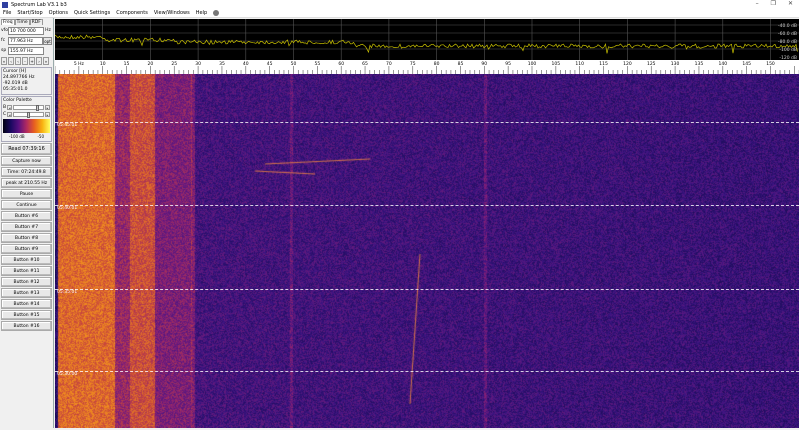 The width and height of the screenshot is (799, 430). Describe the element at coordinates (39, 61) in the screenshot. I see `shift-right-button: ›` at that location.